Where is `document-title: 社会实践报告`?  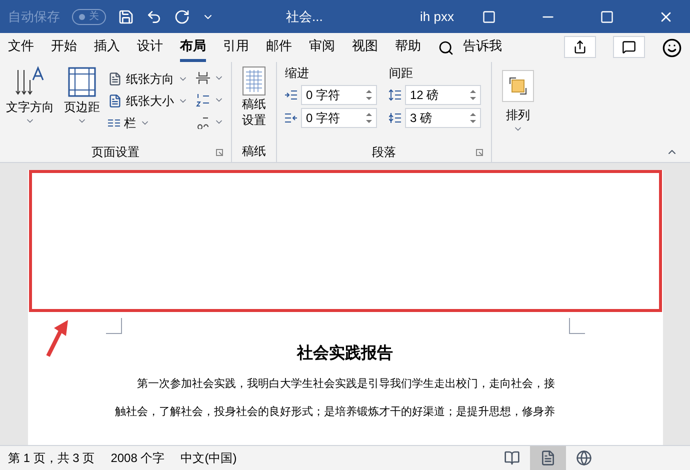 document-title: 社会实践报告 is located at coordinates (345, 353).